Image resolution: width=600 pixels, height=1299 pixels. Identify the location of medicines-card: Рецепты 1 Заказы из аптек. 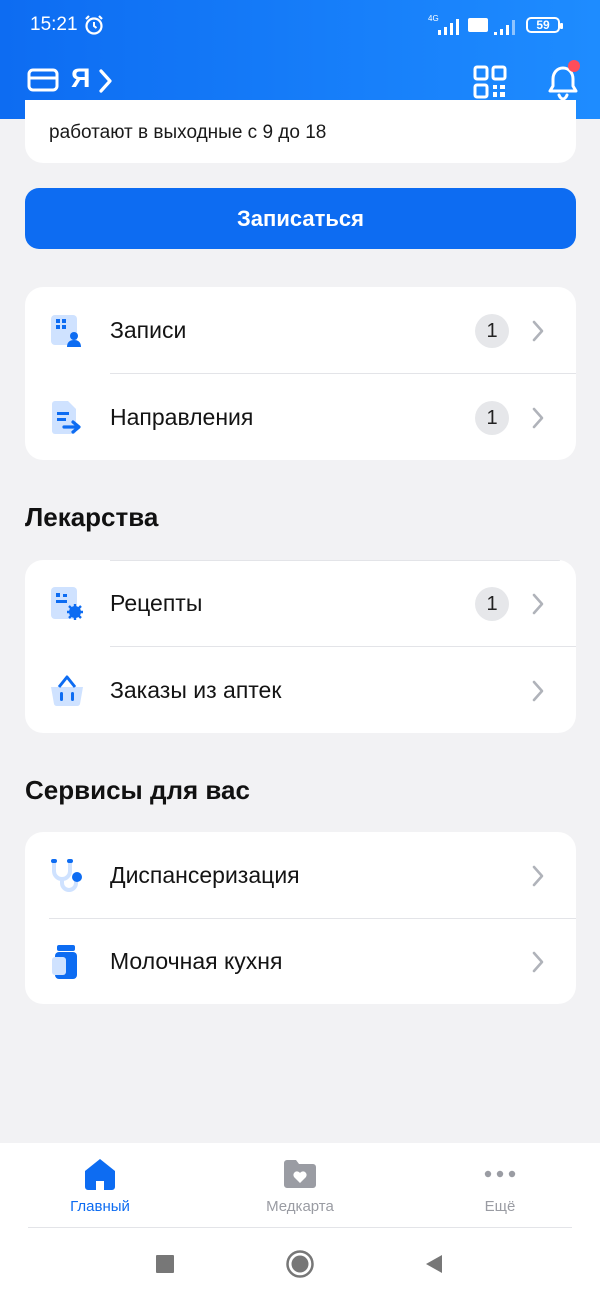
(300, 646).